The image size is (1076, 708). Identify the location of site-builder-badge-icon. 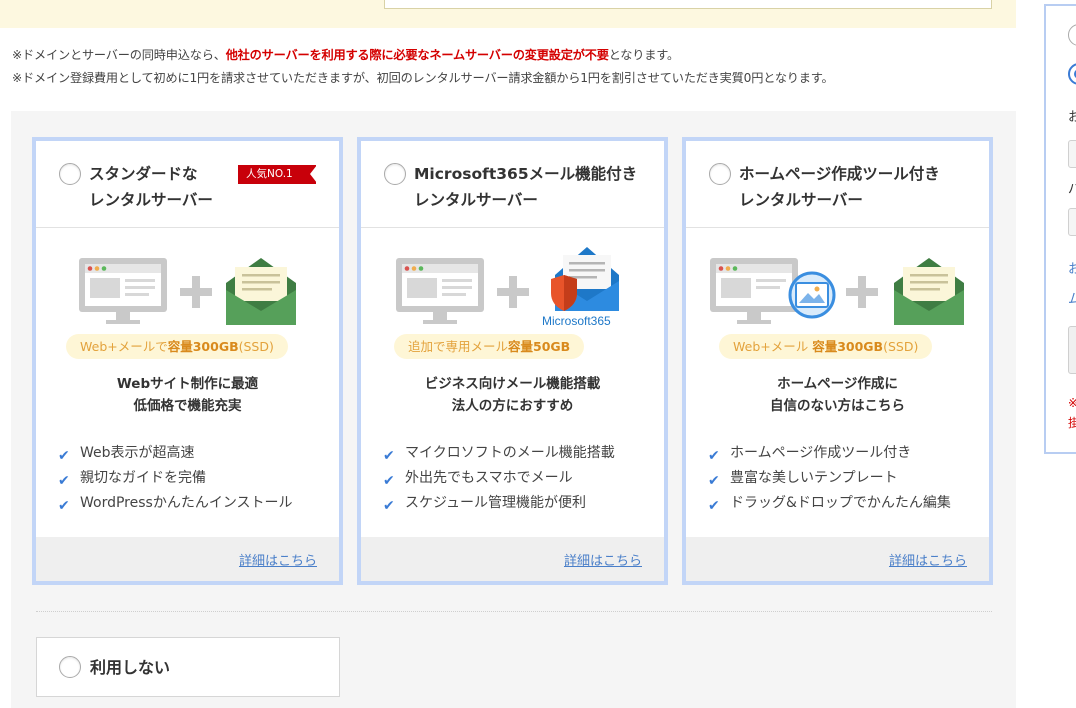
(812, 295).